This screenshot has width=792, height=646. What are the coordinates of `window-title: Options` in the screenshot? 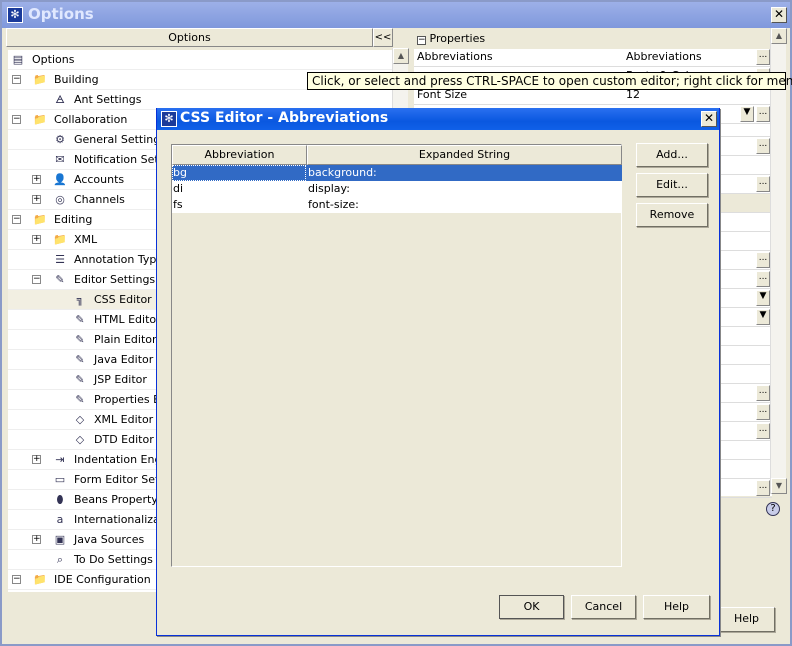 It's located at (61, 14).